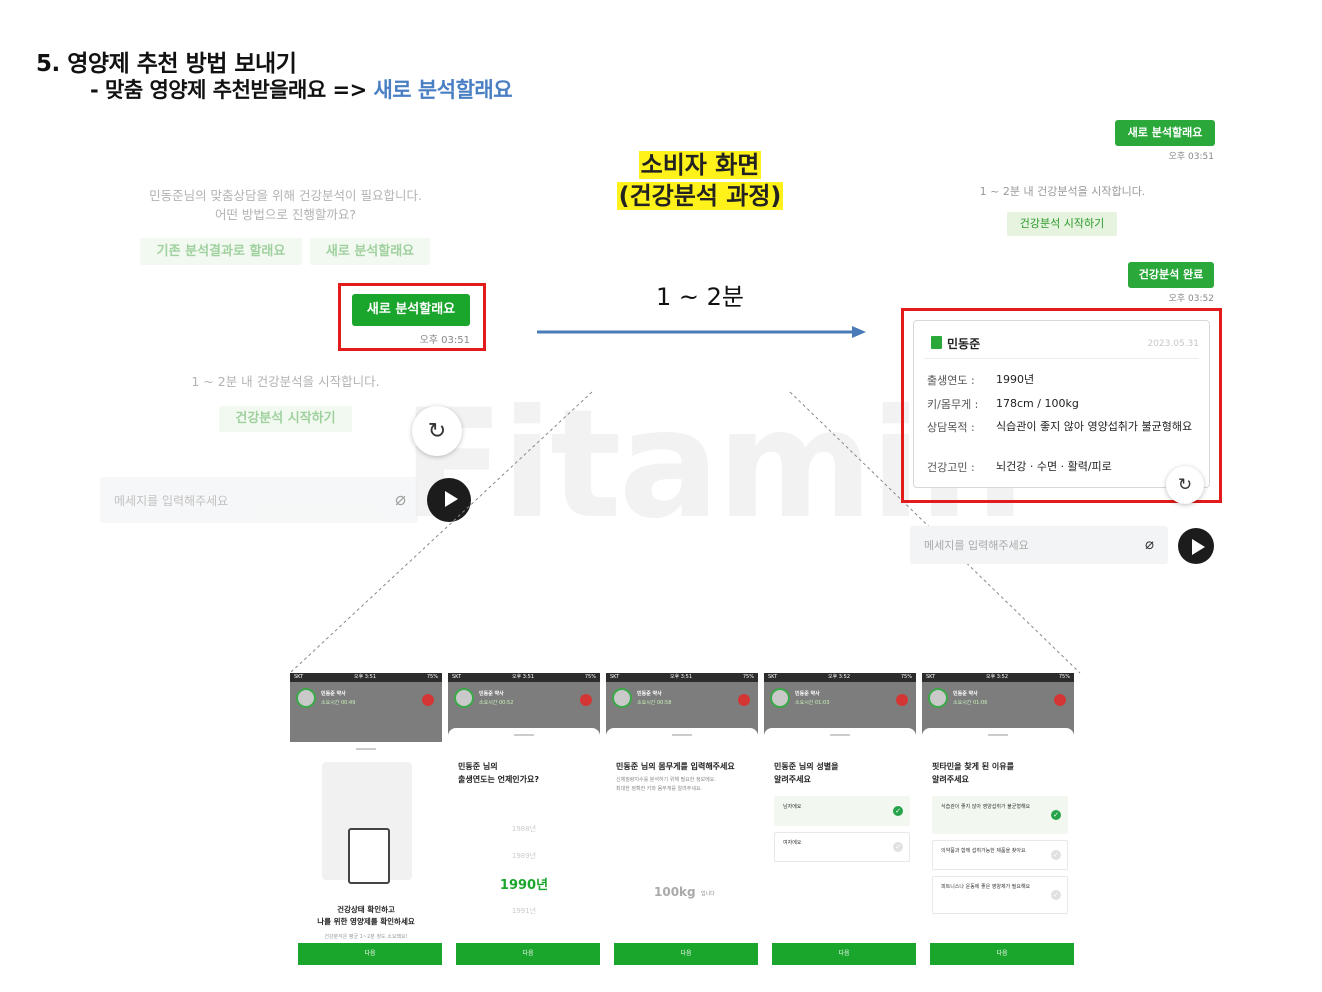 The height and width of the screenshot is (992, 1322). Describe the element at coordinates (498, 773) in the screenshot. I see `question-text: 민동준 님의출생연도는 언제인가요?` at that location.